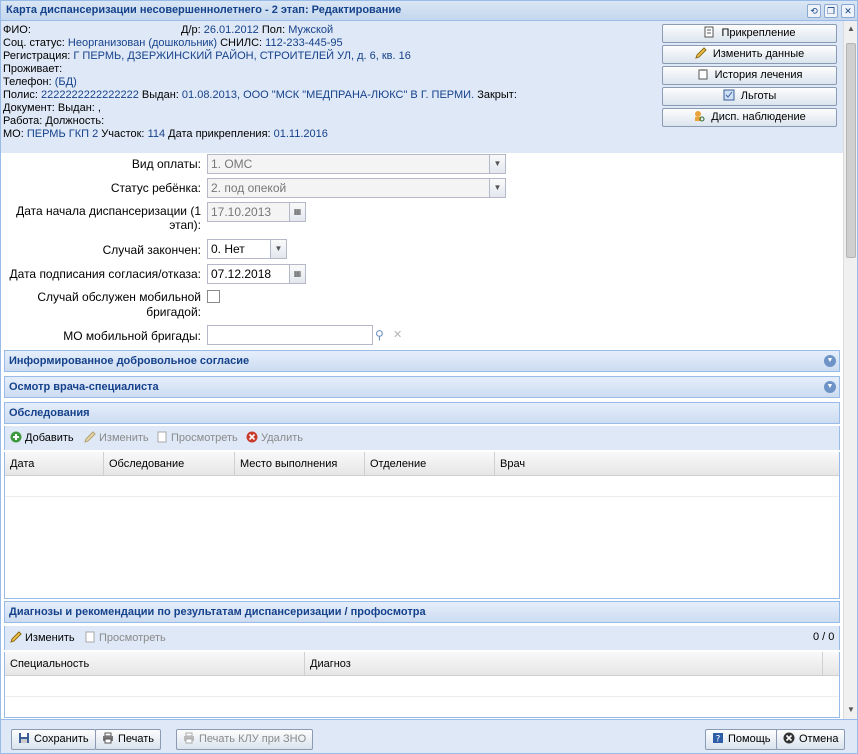 Image resolution: width=858 pixels, height=754 pixels. I want to click on diag-edit-button: Изменить, so click(42, 637).